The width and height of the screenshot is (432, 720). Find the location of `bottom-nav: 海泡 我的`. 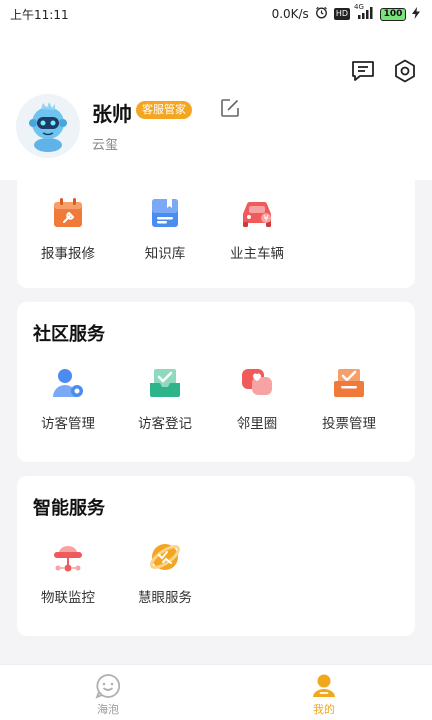

bottom-nav: 海泡 我的 is located at coordinates (216, 692).